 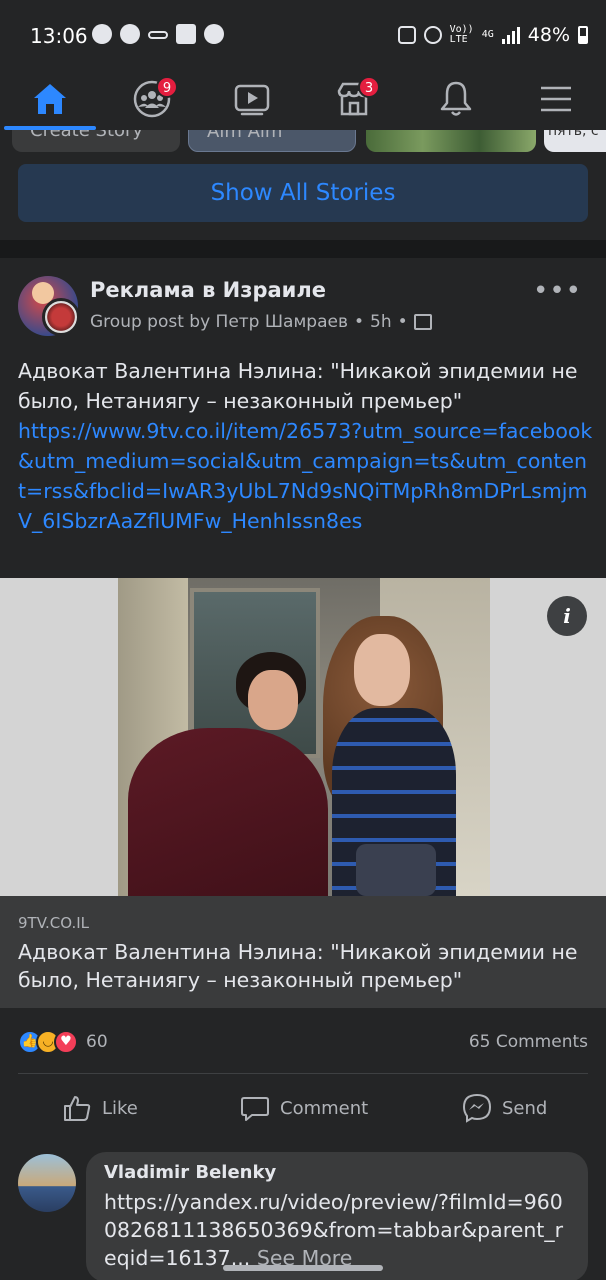 I want to click on nav-watch, so click(x=252, y=99).